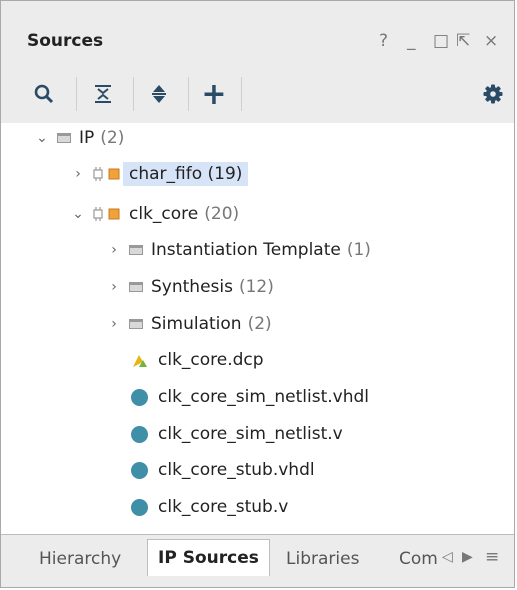  I want to click on tree-row-file: clk_core_stub.vhdl, so click(223, 470).